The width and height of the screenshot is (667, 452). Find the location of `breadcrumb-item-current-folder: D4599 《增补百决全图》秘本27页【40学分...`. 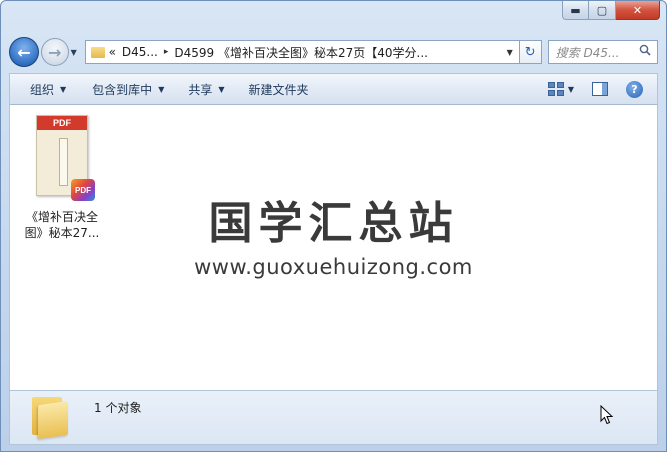

breadcrumb-item-current-folder: D4599 《增补百决全图》秘本27页【40学分... is located at coordinates (301, 52).